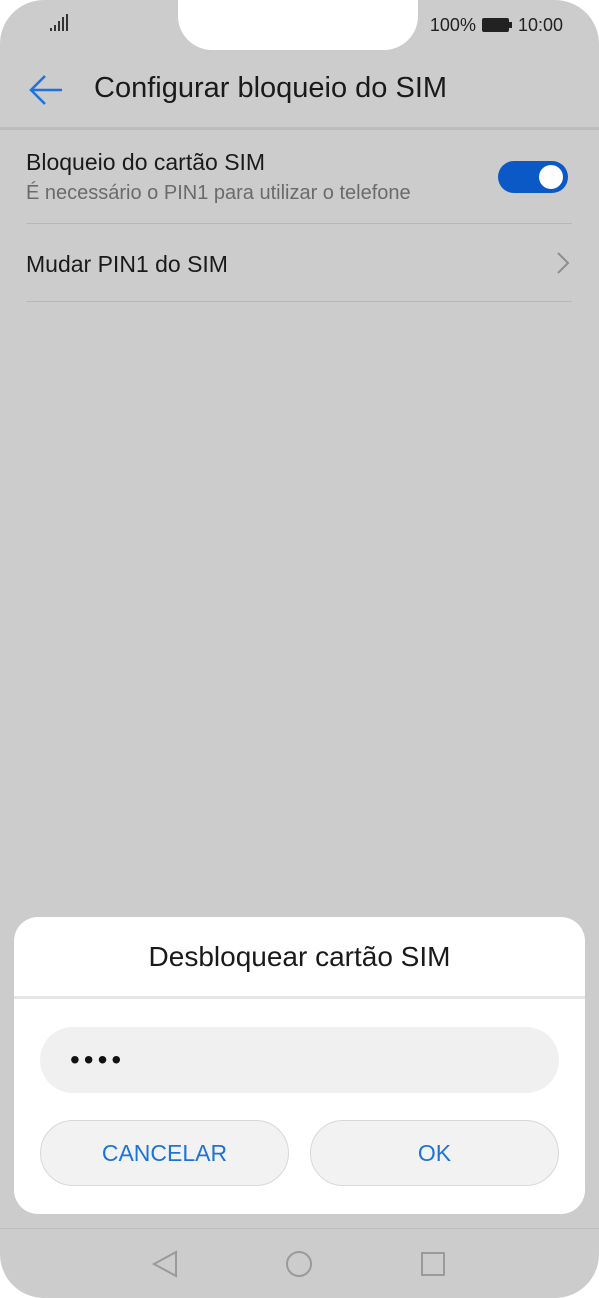  What do you see at coordinates (434, 1153) in the screenshot?
I see `ok-button: OK` at bounding box center [434, 1153].